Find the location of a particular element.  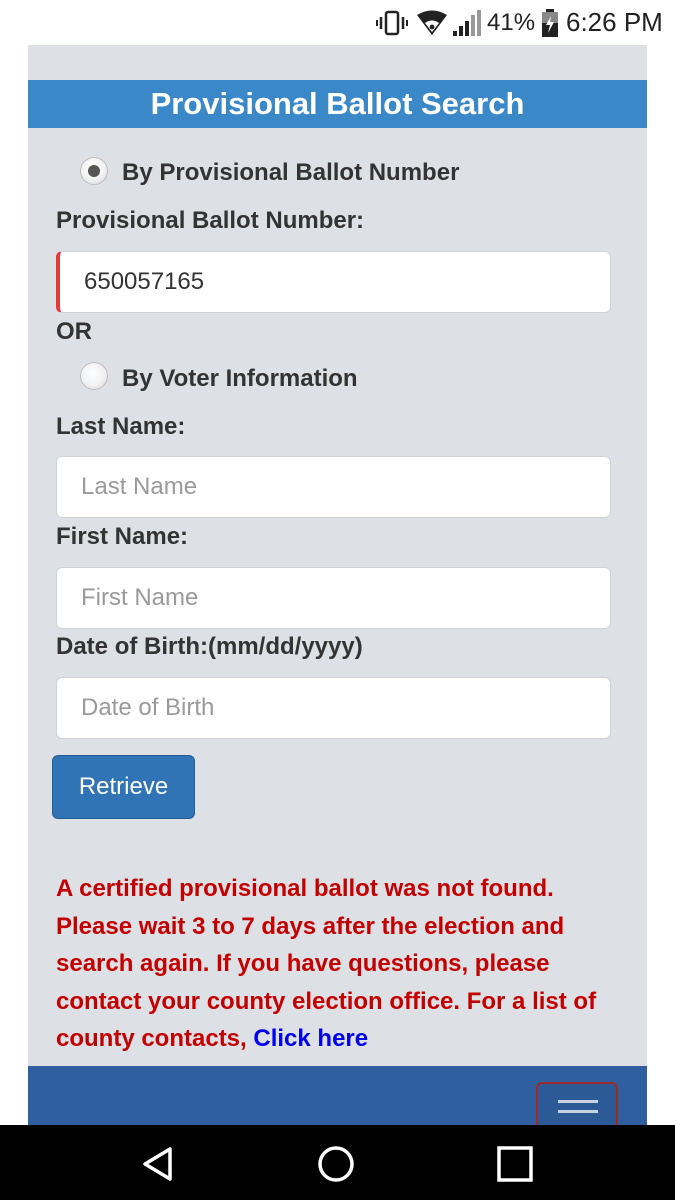

ballot-number-radio is located at coordinates (94, 171).